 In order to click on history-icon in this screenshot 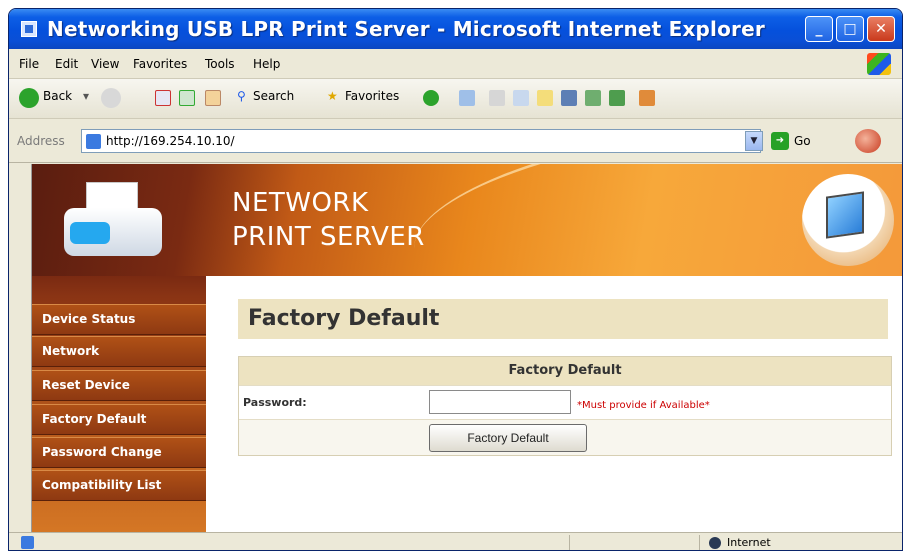, I will do `click(467, 98)`.